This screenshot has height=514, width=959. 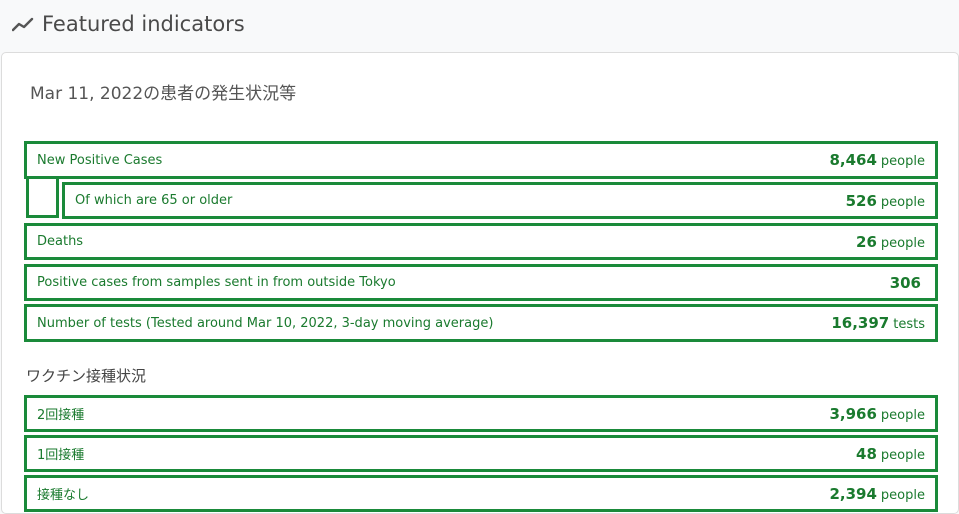 What do you see at coordinates (481, 453) in the screenshot?
I see `vaccination-one-dose-row: 1回接種 48 people` at bounding box center [481, 453].